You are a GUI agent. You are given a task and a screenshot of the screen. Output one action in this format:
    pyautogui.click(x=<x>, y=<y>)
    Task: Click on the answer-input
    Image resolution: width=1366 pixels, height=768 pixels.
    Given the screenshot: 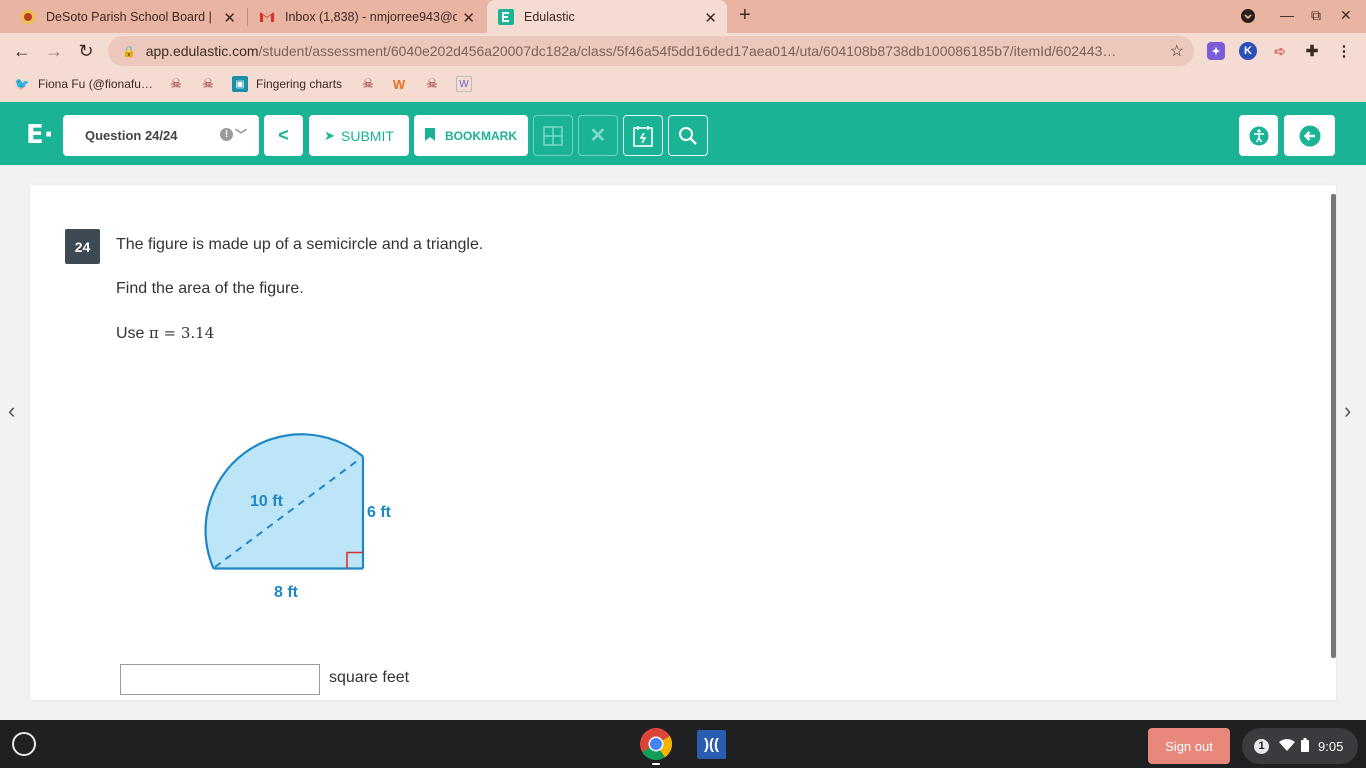 What is the action you would take?
    pyautogui.click(x=220, y=679)
    